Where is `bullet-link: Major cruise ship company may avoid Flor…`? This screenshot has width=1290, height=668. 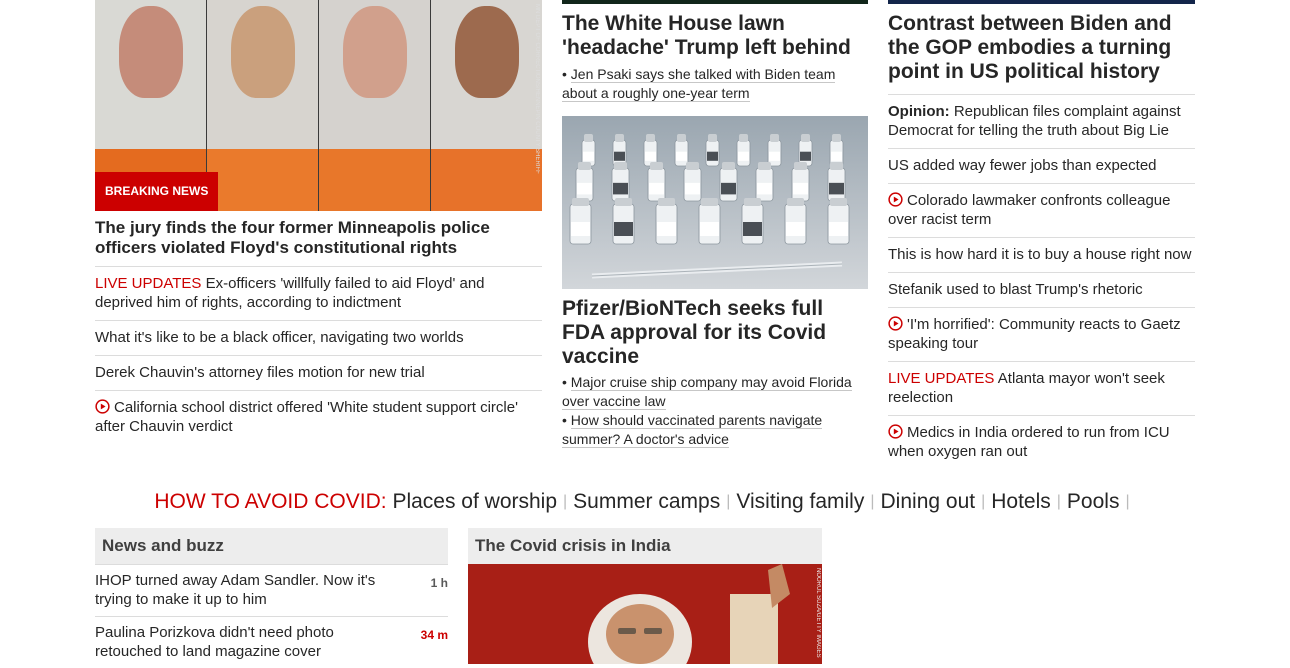 bullet-link: Major cruise ship company may avoid Flor… is located at coordinates (707, 392).